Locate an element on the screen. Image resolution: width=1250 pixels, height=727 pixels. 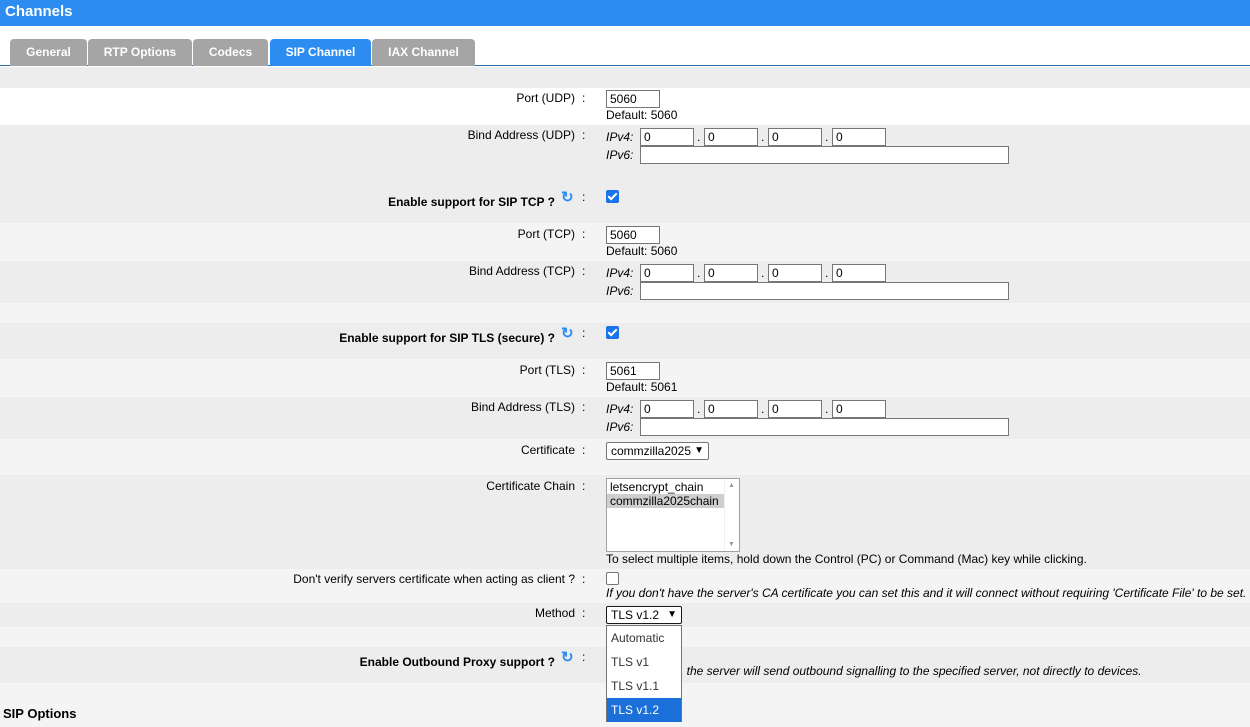
method-option-tls-v1: TLS v1 is located at coordinates (644, 662).